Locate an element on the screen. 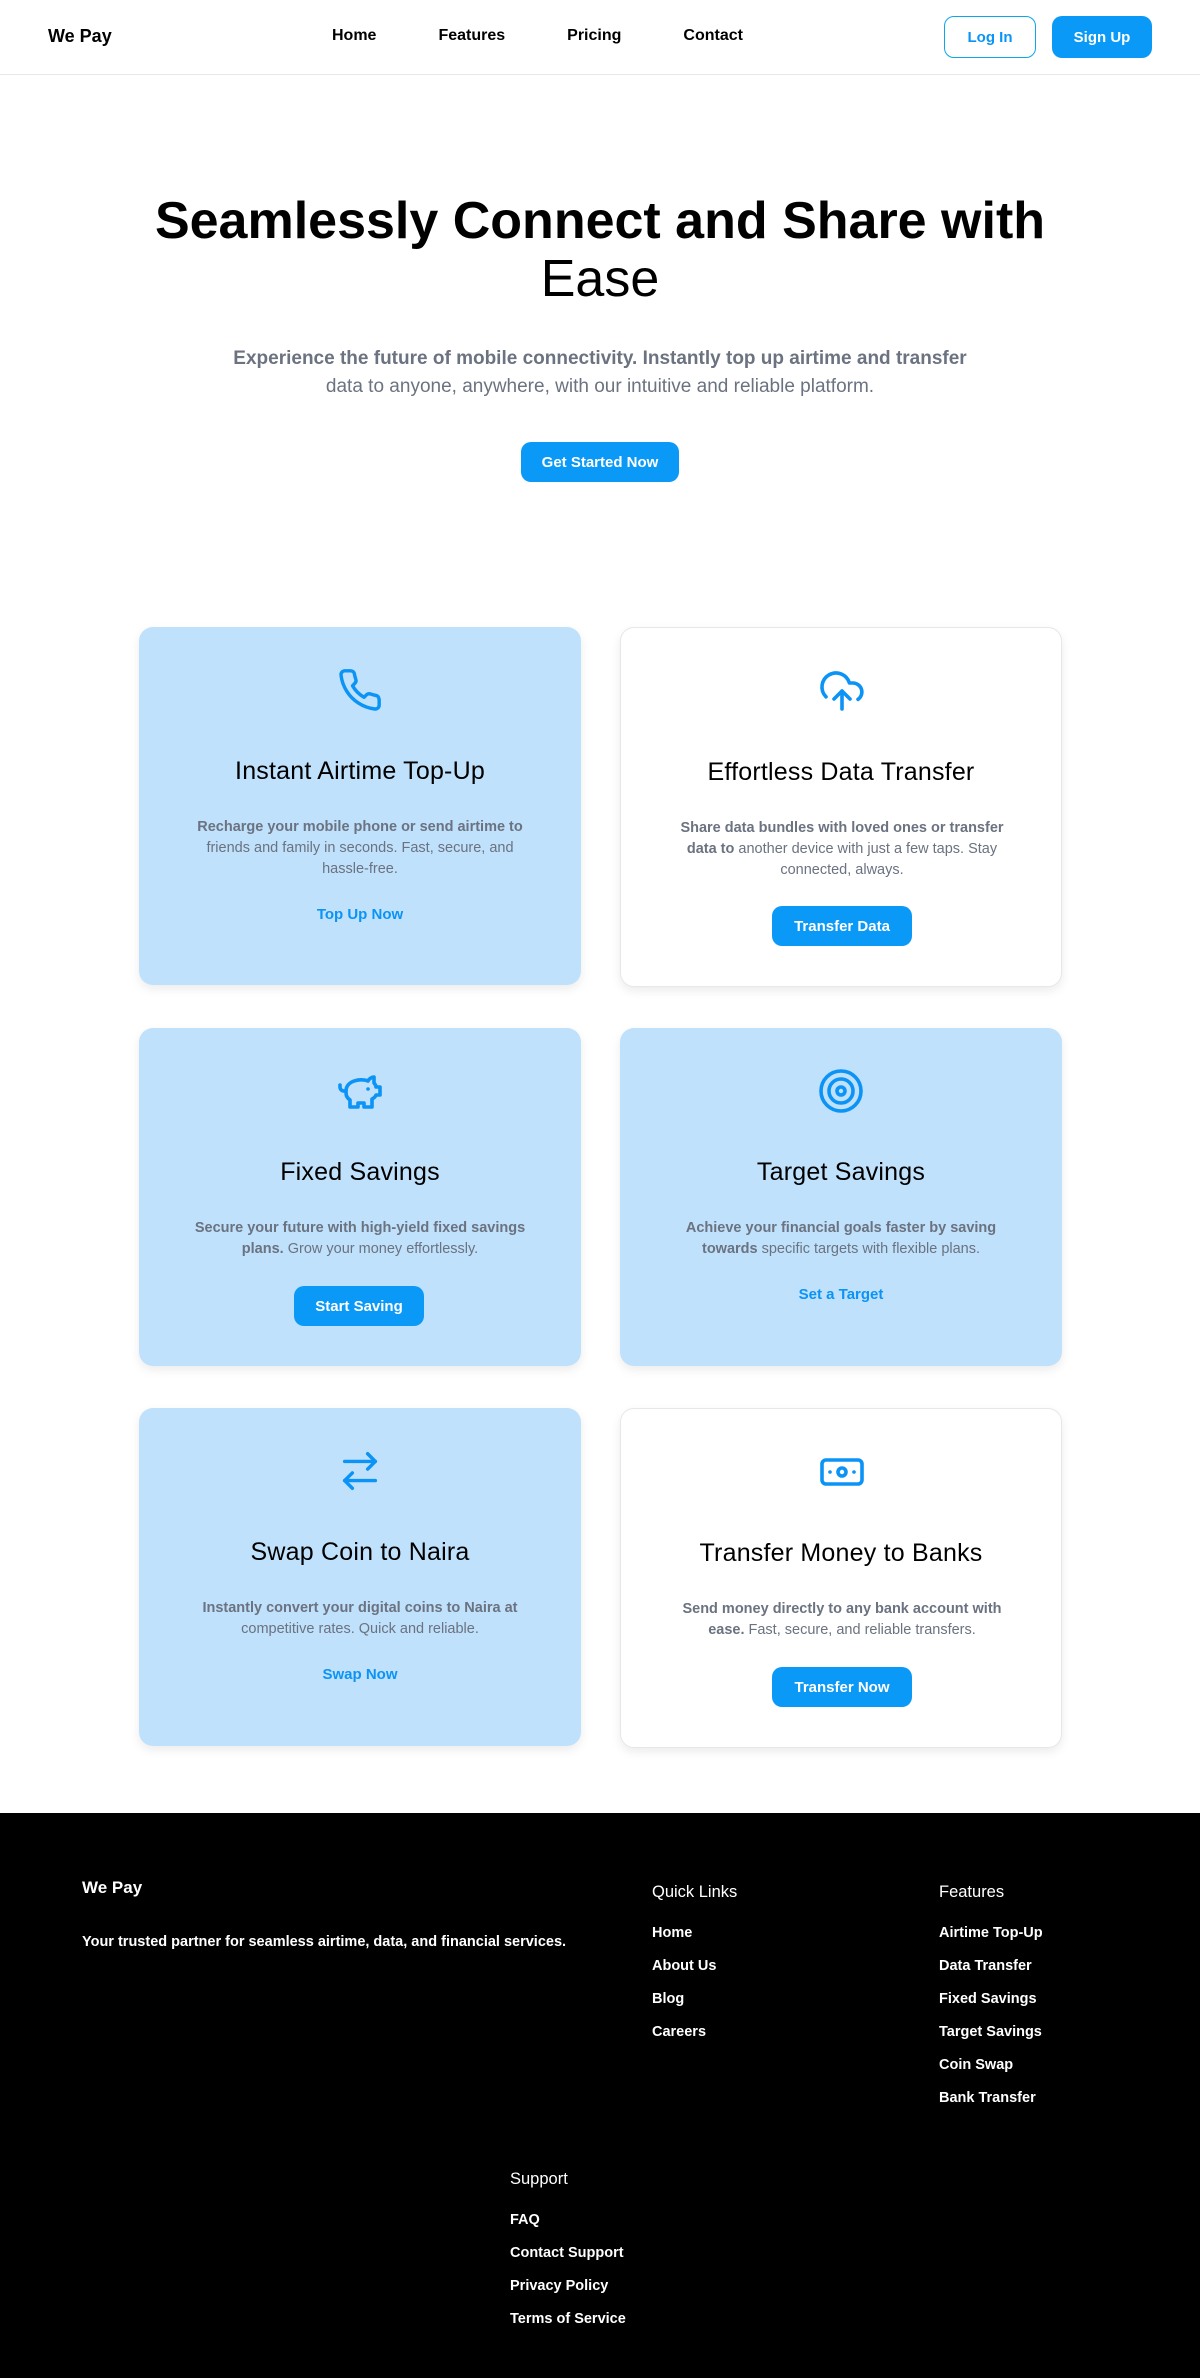 This screenshot has height=2378, width=1200. piggy-bank-icon is located at coordinates (360, 1091).